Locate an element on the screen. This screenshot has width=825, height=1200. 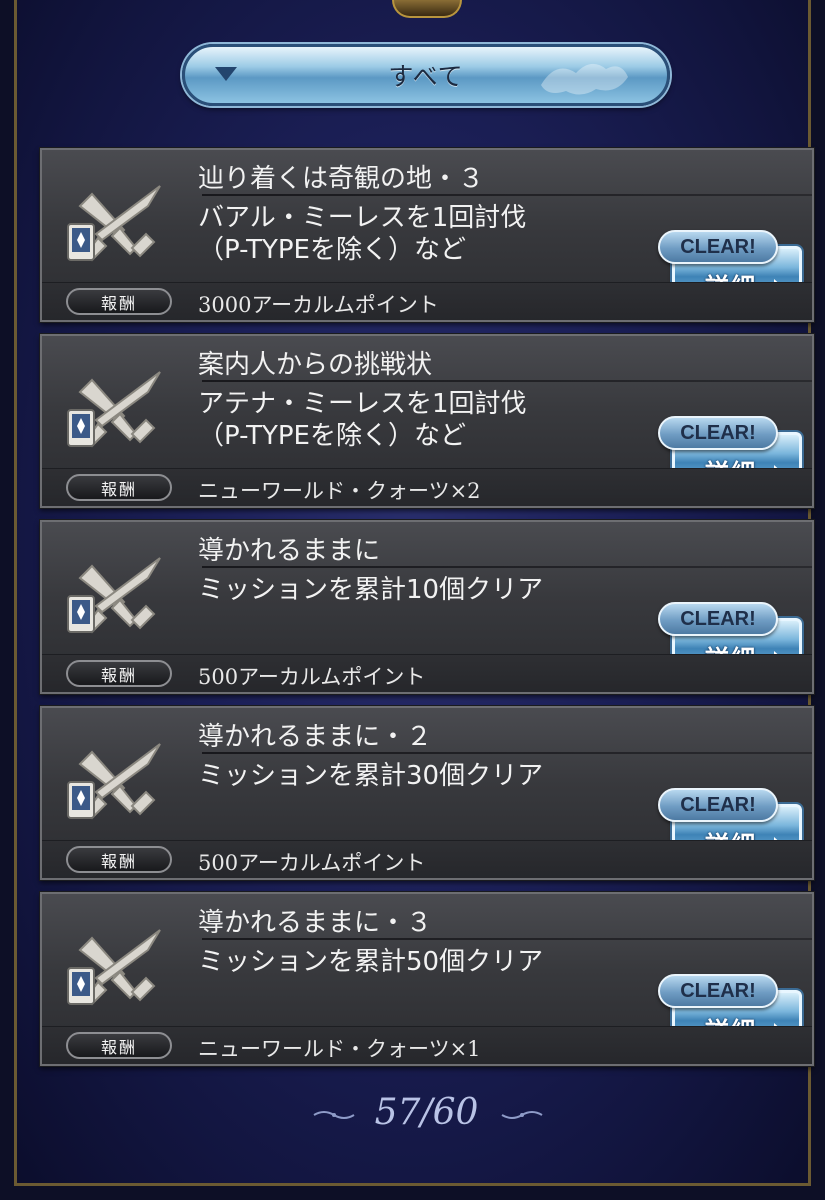
page-counter: 57/60 is located at coordinates (426, 1112).